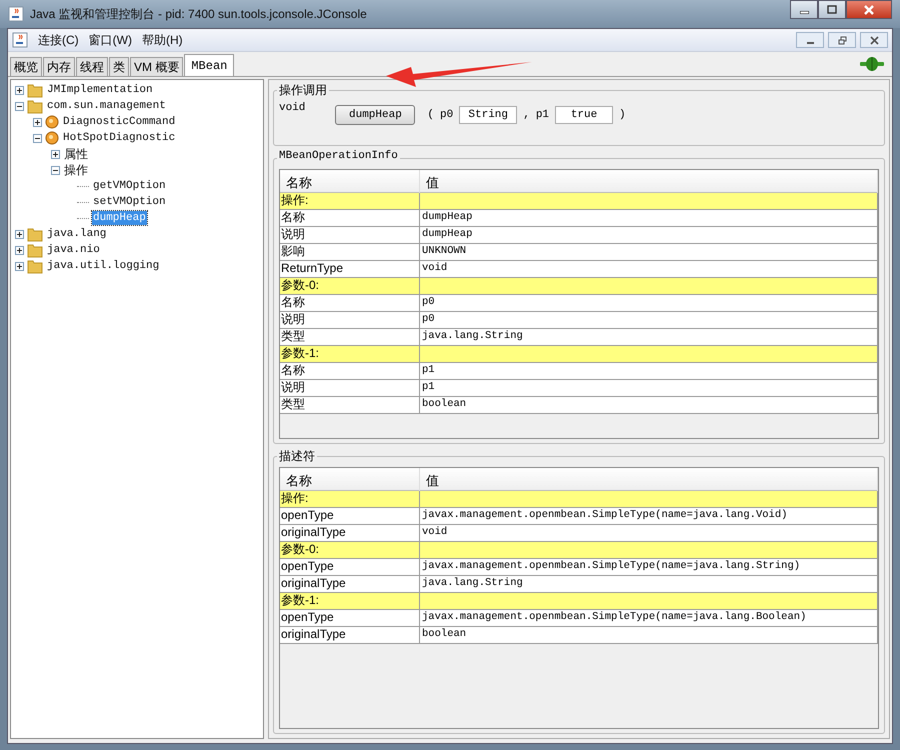 This screenshot has height=750, width=900. I want to click on table-cell: java.lang.String, so click(649, 337).